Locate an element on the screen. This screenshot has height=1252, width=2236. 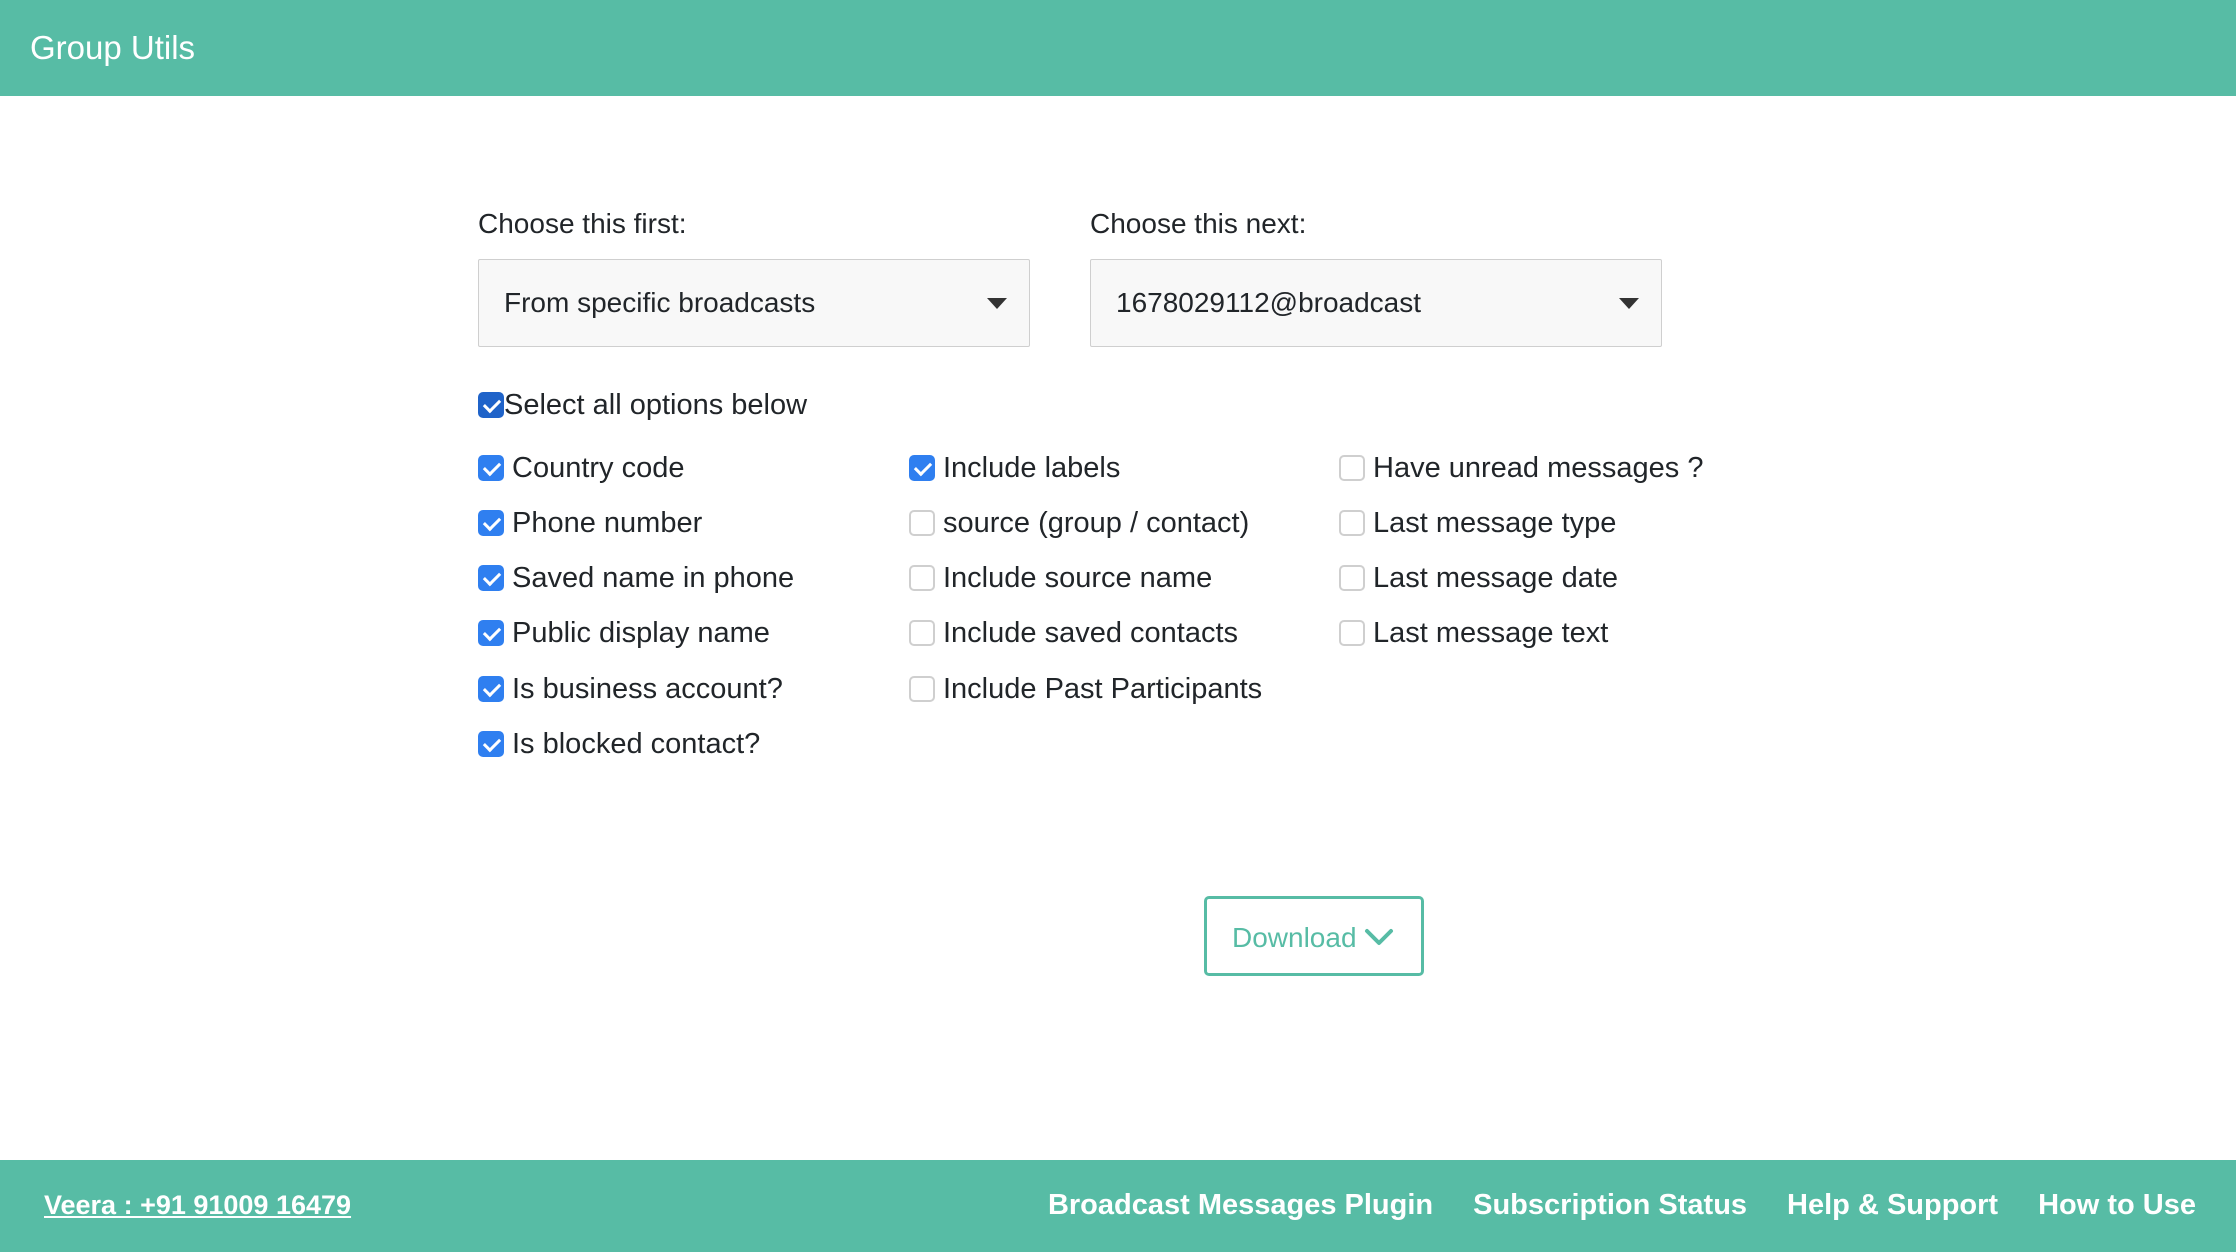
footer-link-subscription-status: Subscription Status is located at coordinates (1610, 1205).